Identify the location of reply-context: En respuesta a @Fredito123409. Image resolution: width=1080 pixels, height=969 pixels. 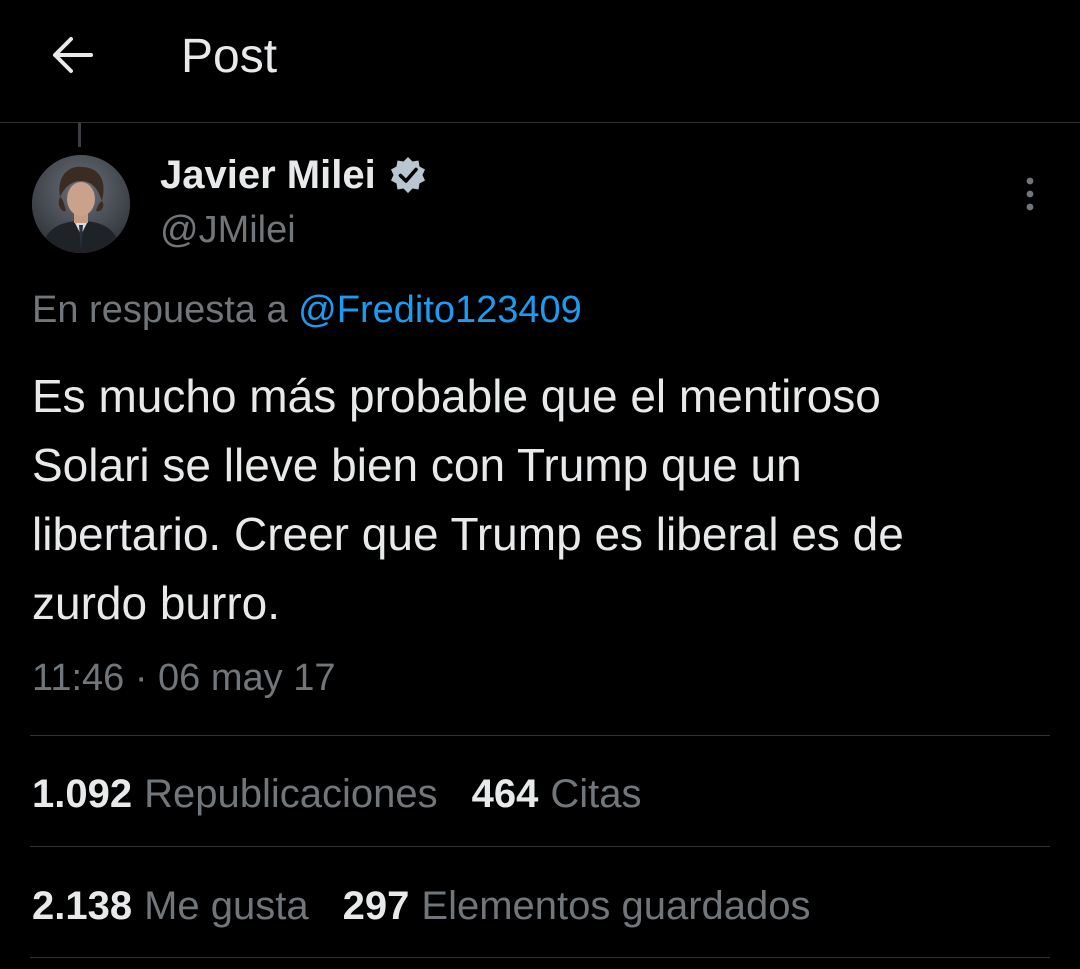
(307, 310).